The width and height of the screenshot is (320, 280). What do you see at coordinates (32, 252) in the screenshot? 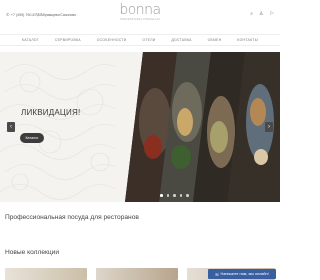
I see `collections-heading: Новые коллекции` at bounding box center [32, 252].